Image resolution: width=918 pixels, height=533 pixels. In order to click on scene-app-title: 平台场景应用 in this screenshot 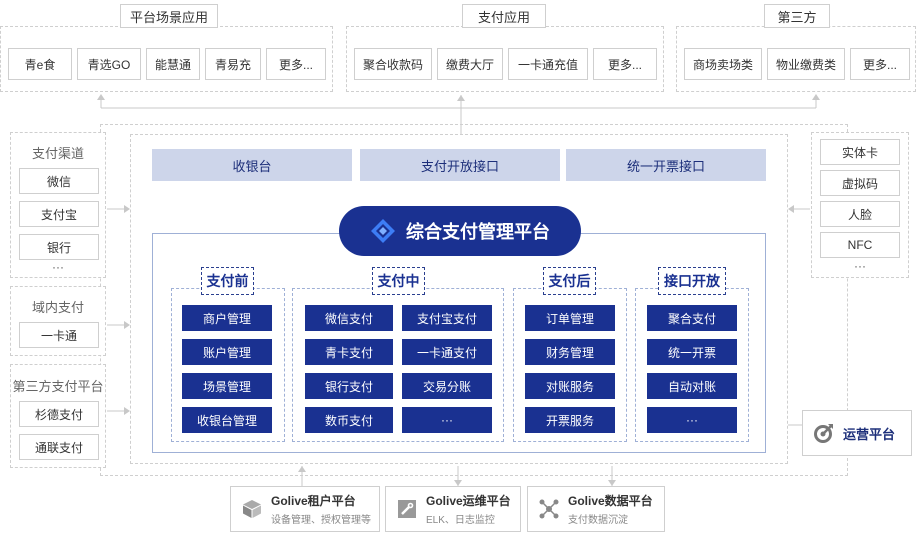, I will do `click(169, 16)`.